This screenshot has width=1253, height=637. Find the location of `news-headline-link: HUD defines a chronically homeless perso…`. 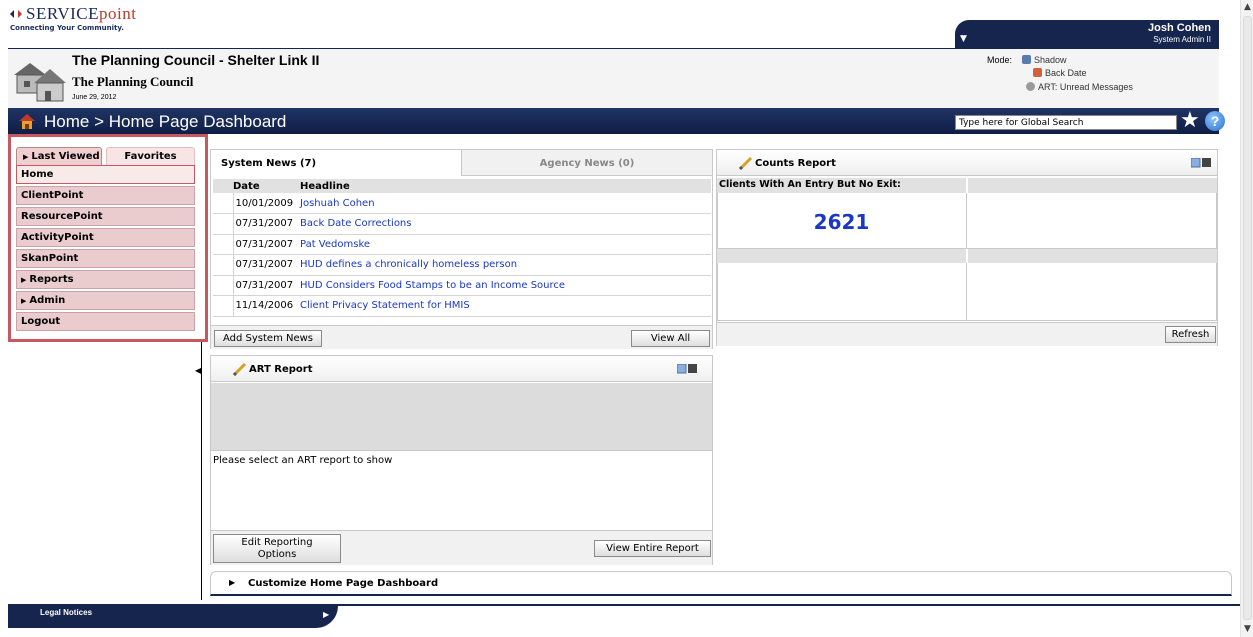

news-headline-link: HUD defines a chronically homeless perso… is located at coordinates (505, 265).